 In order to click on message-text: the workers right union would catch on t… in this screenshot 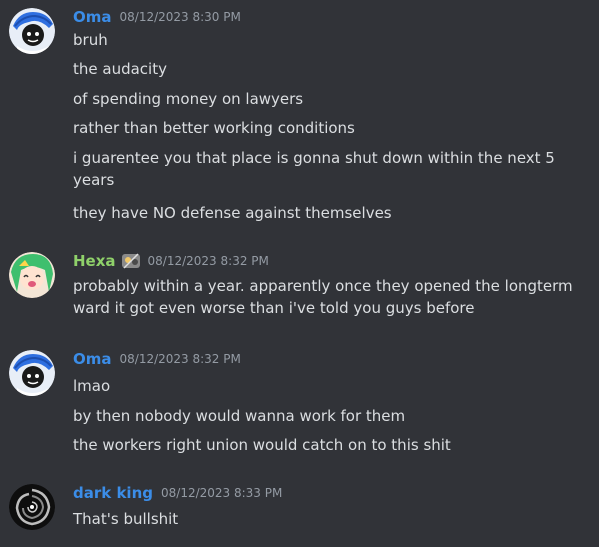, I will do `click(262, 445)`.